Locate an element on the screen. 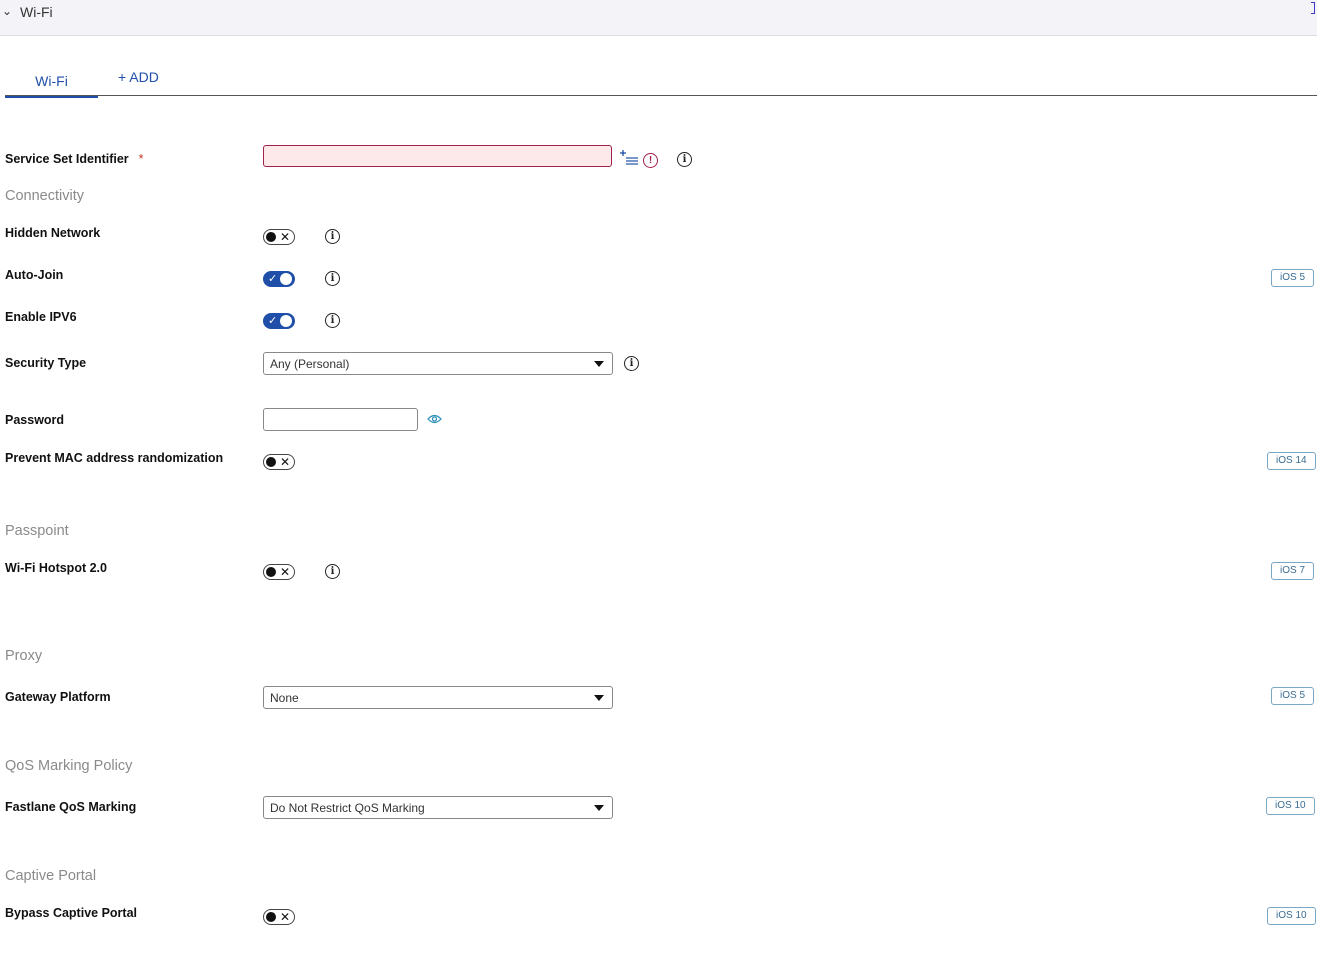  section-qos: QoS Marking Policy is located at coordinates (69, 766).